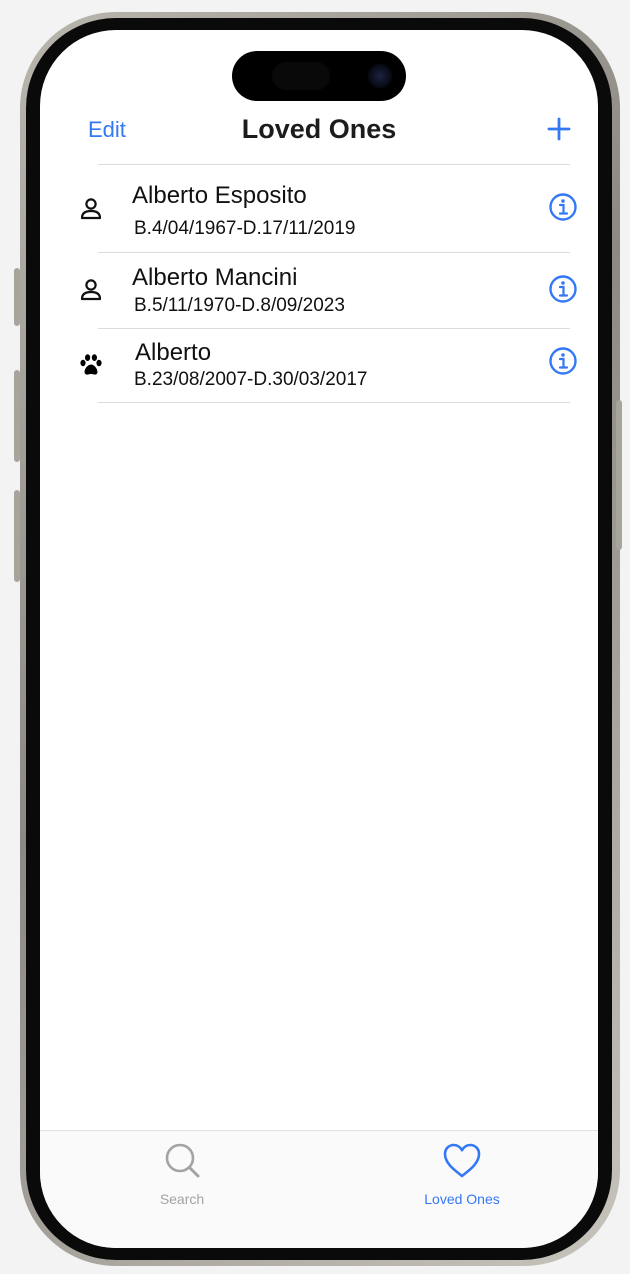 Image resolution: width=630 pixels, height=1274 pixels. I want to click on list-divider, so click(334, 402).